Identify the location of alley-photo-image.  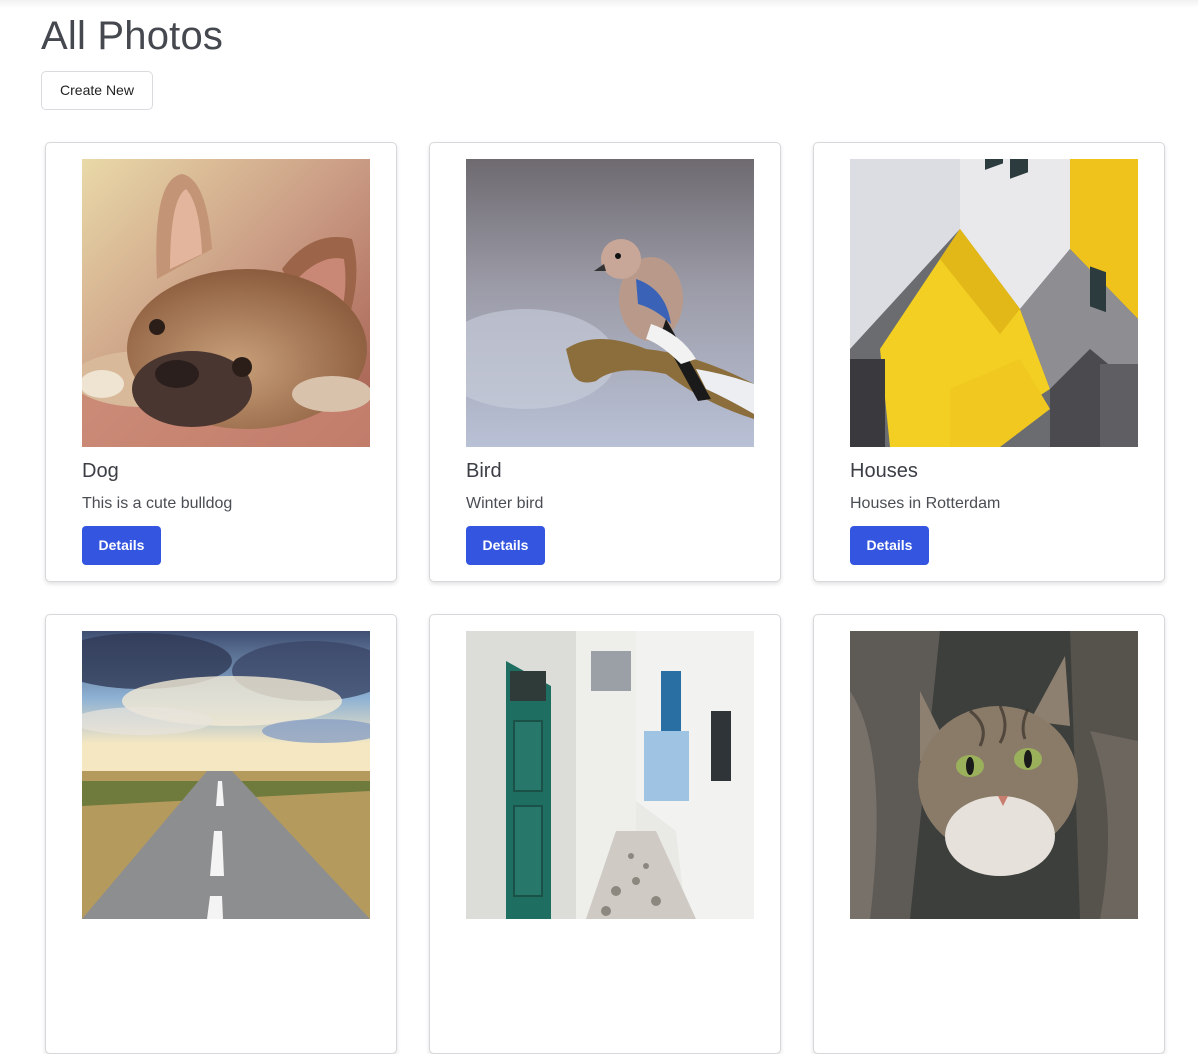
(610, 775).